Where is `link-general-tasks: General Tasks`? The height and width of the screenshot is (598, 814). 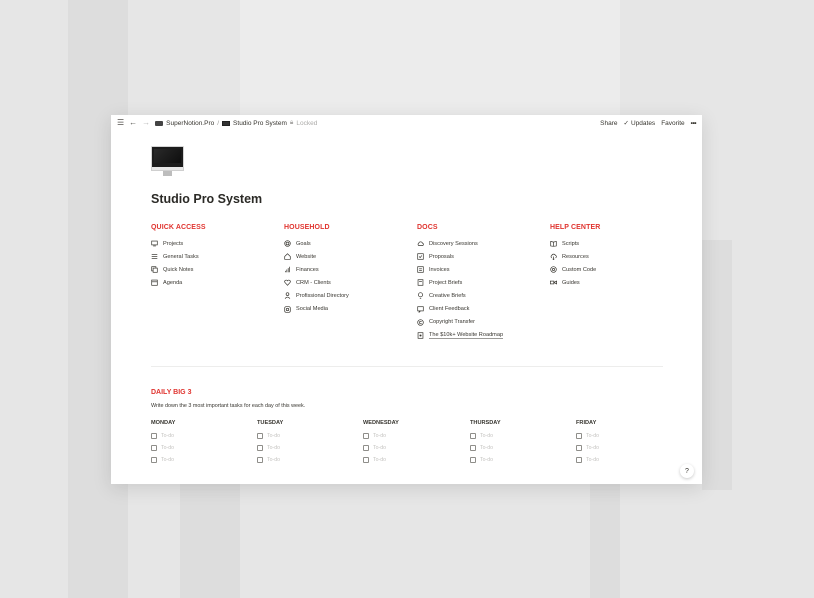 link-general-tasks: General Tasks is located at coordinates (216, 256).